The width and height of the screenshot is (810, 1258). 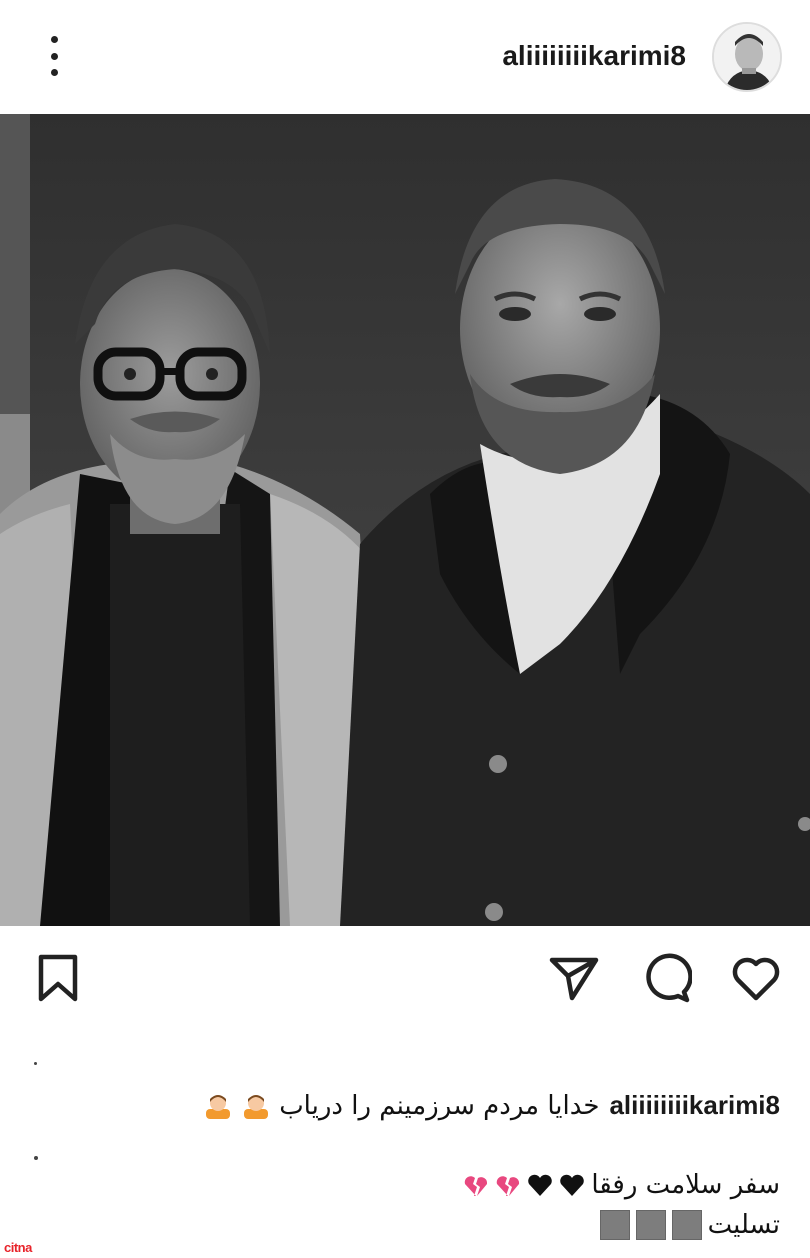 What do you see at coordinates (574, 978) in the screenshot?
I see `send-icon` at bounding box center [574, 978].